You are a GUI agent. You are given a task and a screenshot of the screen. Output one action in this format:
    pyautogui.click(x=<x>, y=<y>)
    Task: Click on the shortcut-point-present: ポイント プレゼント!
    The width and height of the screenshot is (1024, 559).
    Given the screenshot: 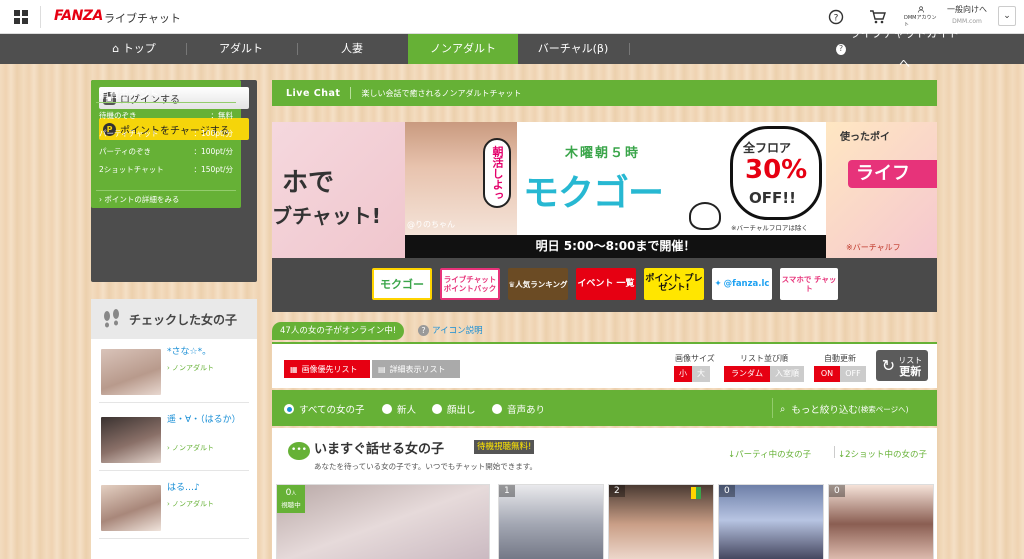 What is the action you would take?
    pyautogui.click(x=674, y=284)
    